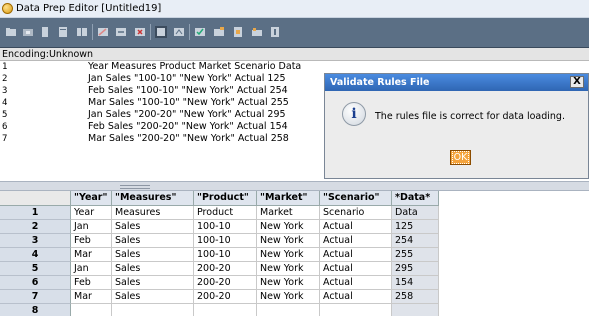  Describe the element at coordinates (121, 32) in the screenshot. I see `move-icon` at that location.